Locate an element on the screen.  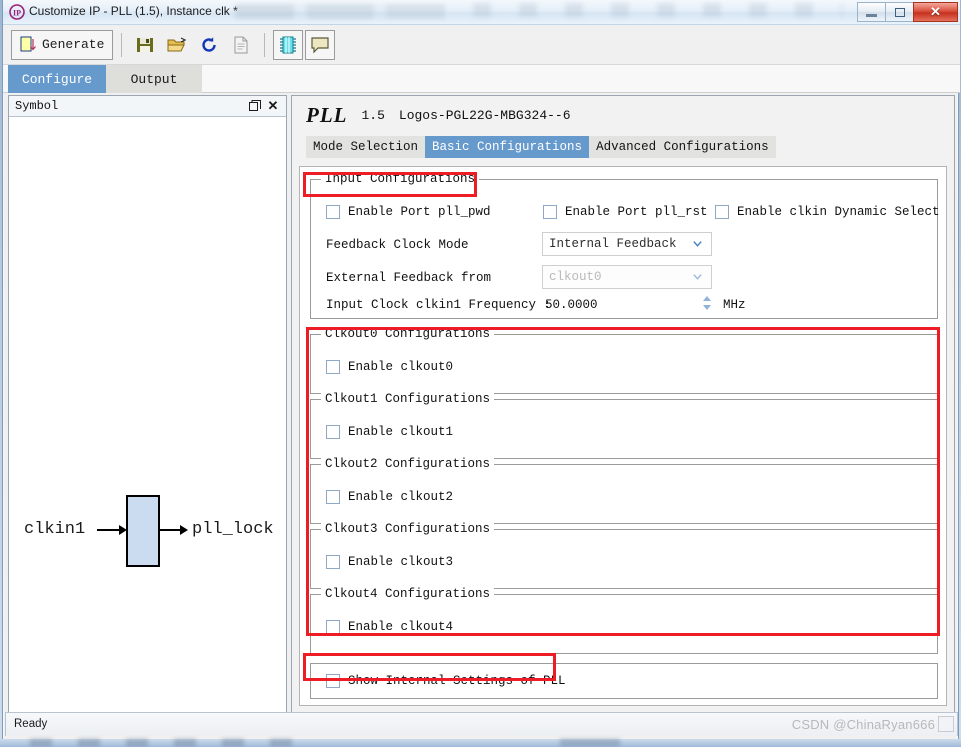
report-button is located at coordinates (241, 45).